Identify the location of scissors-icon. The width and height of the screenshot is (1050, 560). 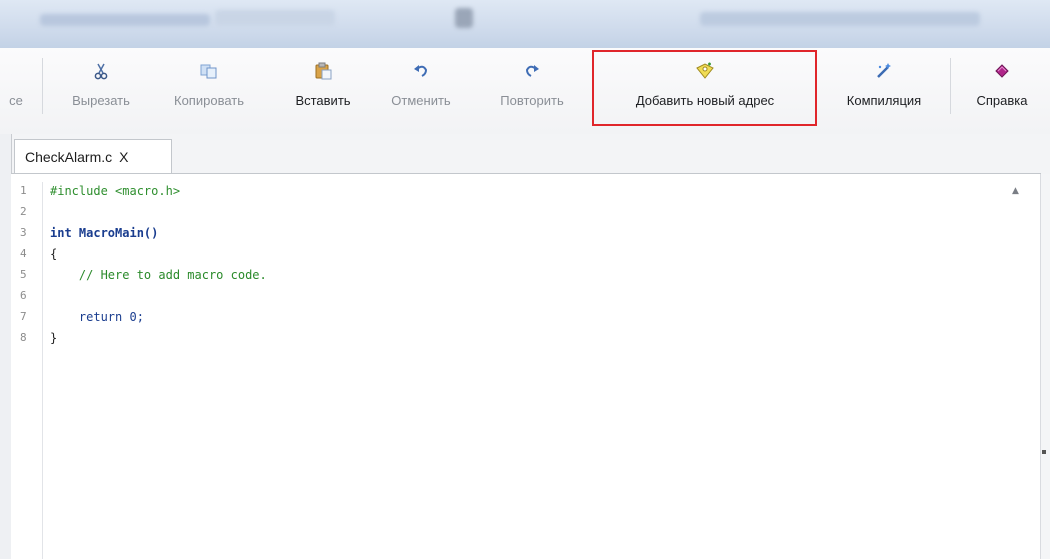
(101, 71).